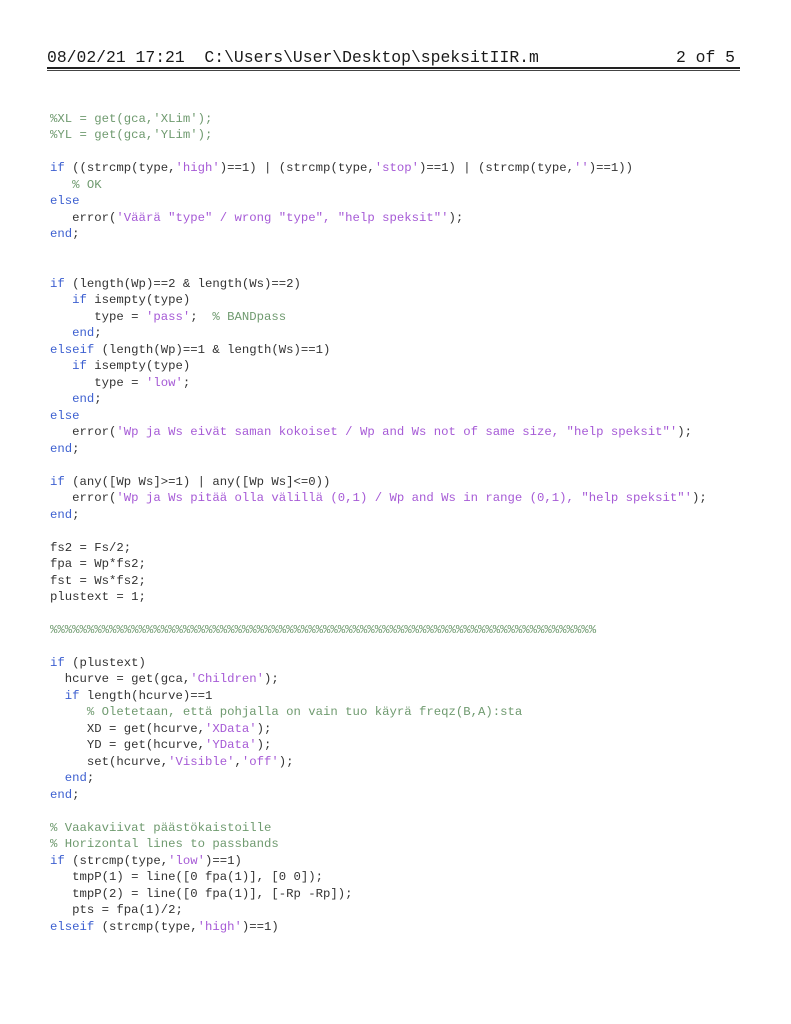 This screenshot has width=791, height=1024. I want to click on code-text: ((strcmp(type,, so click(120, 168).